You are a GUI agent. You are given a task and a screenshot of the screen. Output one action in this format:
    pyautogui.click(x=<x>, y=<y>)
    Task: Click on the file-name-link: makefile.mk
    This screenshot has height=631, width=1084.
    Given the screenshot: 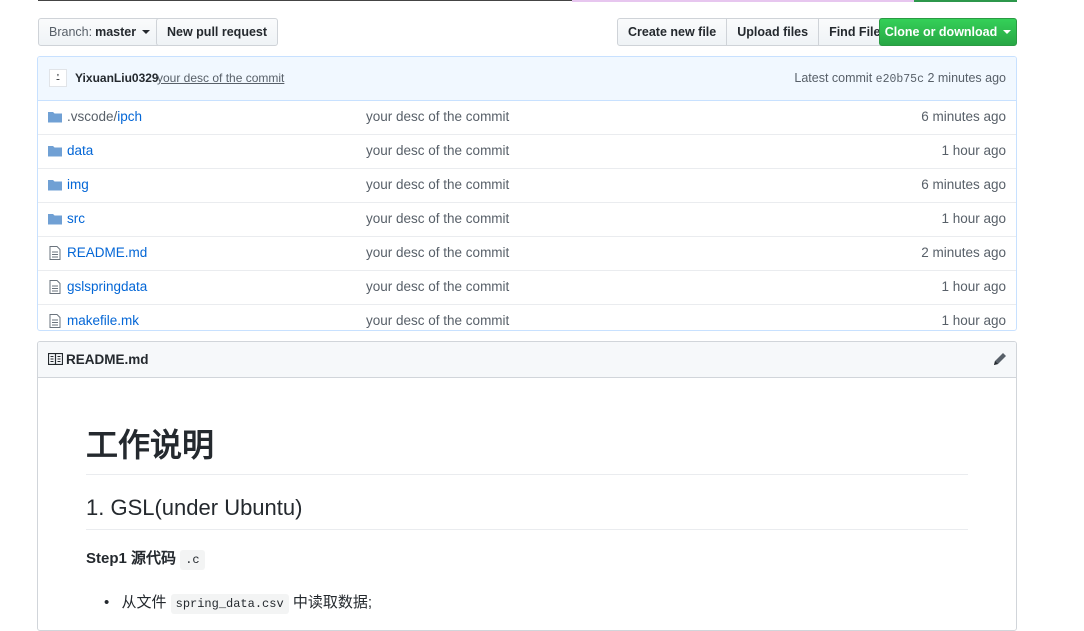 What is the action you would take?
    pyautogui.click(x=103, y=320)
    